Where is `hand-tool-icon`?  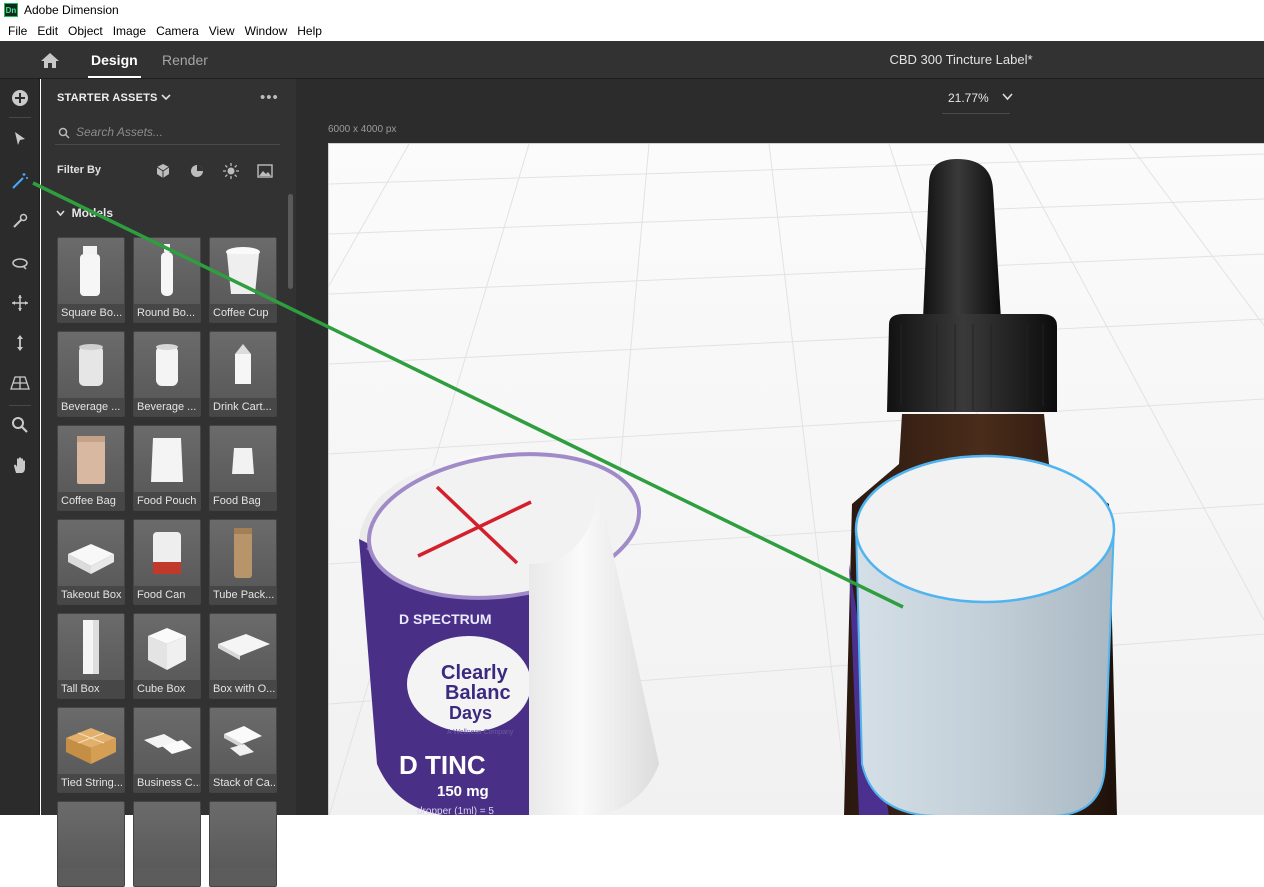
hand-tool-icon is located at coordinates (20, 465).